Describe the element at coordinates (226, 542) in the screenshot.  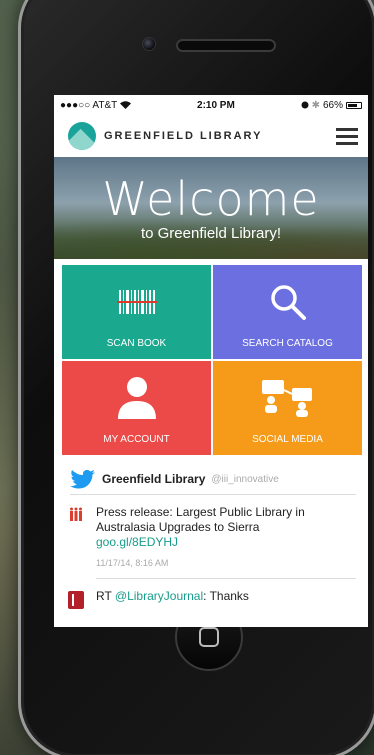
I see `tweet-link: goo.gl/8EDYHJ` at that location.